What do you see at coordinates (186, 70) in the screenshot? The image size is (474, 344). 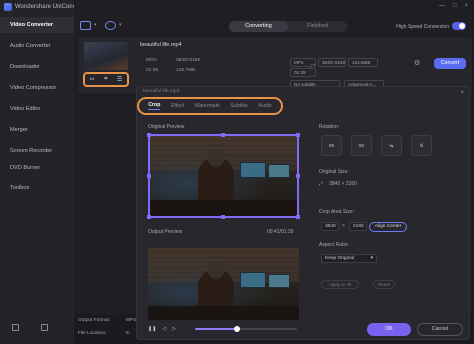 I see `src-size: 126.7MB` at bounding box center [186, 70].